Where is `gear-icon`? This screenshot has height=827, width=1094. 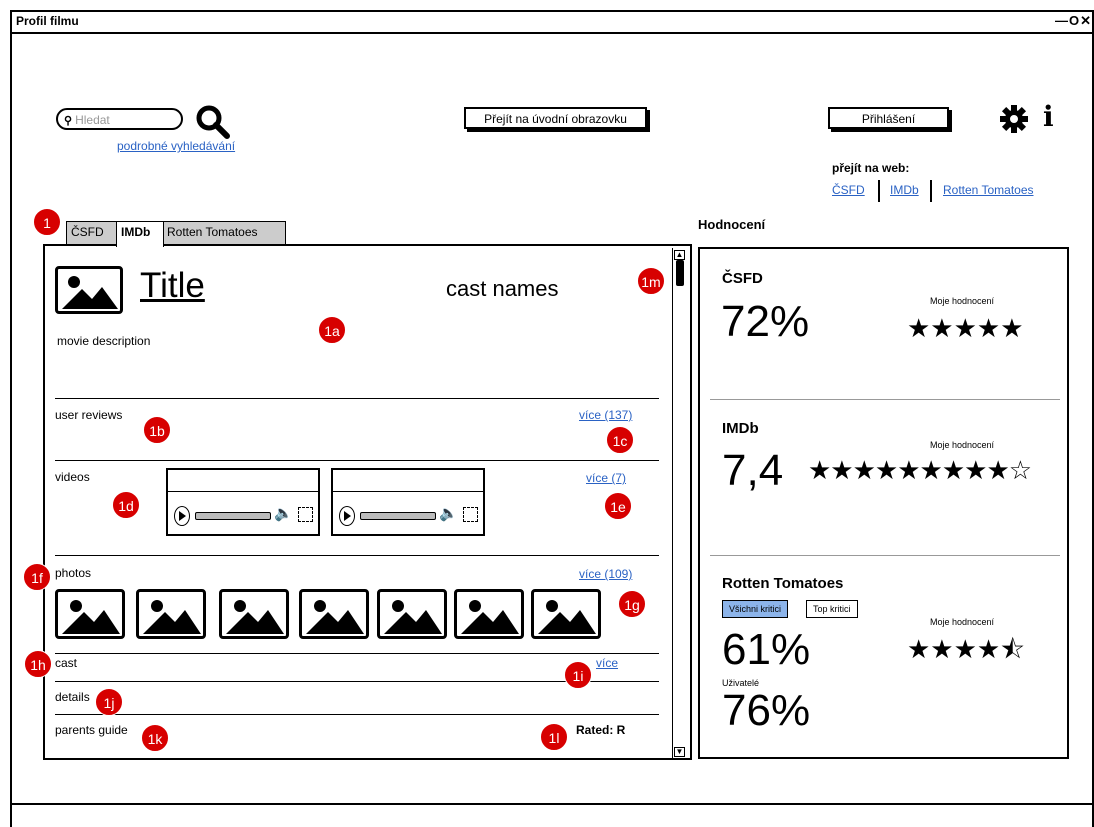
gear-icon is located at coordinates (1014, 119).